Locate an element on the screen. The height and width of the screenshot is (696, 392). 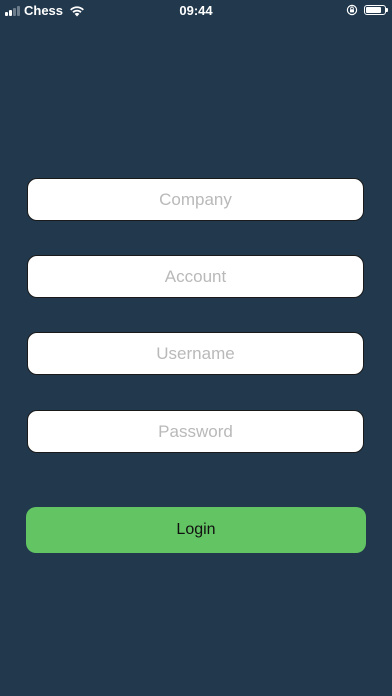
orientation-lock-icon is located at coordinates (352, 10).